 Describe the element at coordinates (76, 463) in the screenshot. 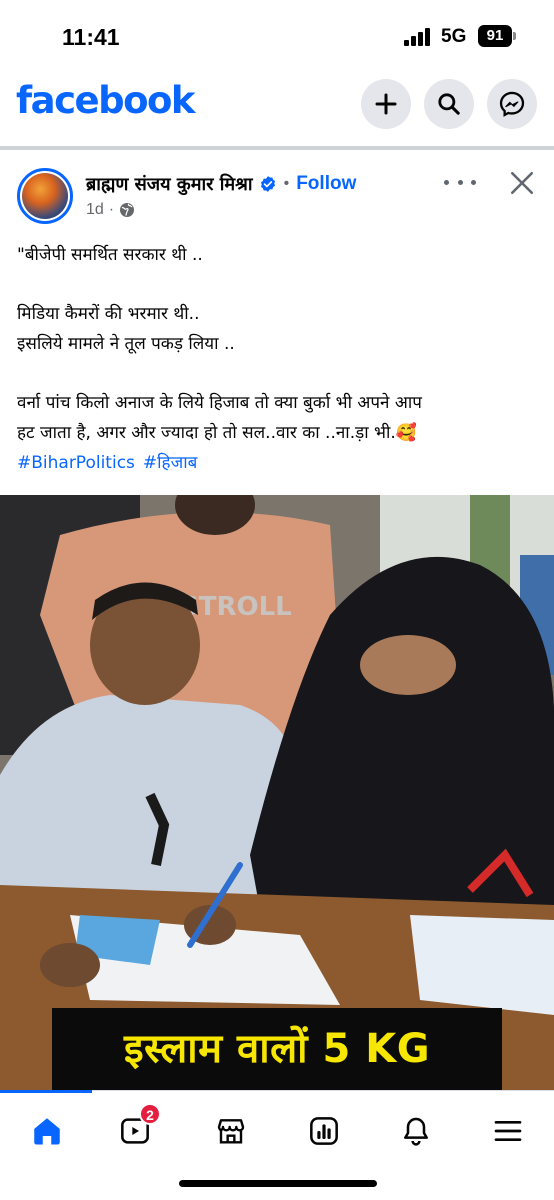

I see `hashtag-link: #BiharPolitics` at that location.